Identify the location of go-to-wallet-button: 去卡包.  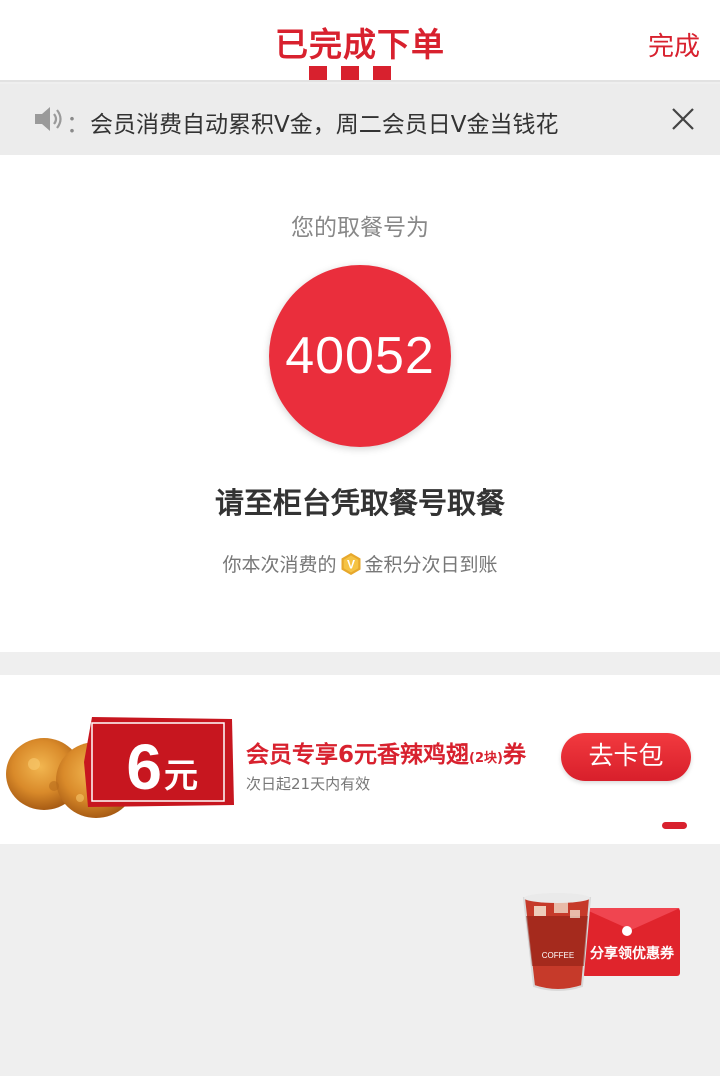
(626, 757).